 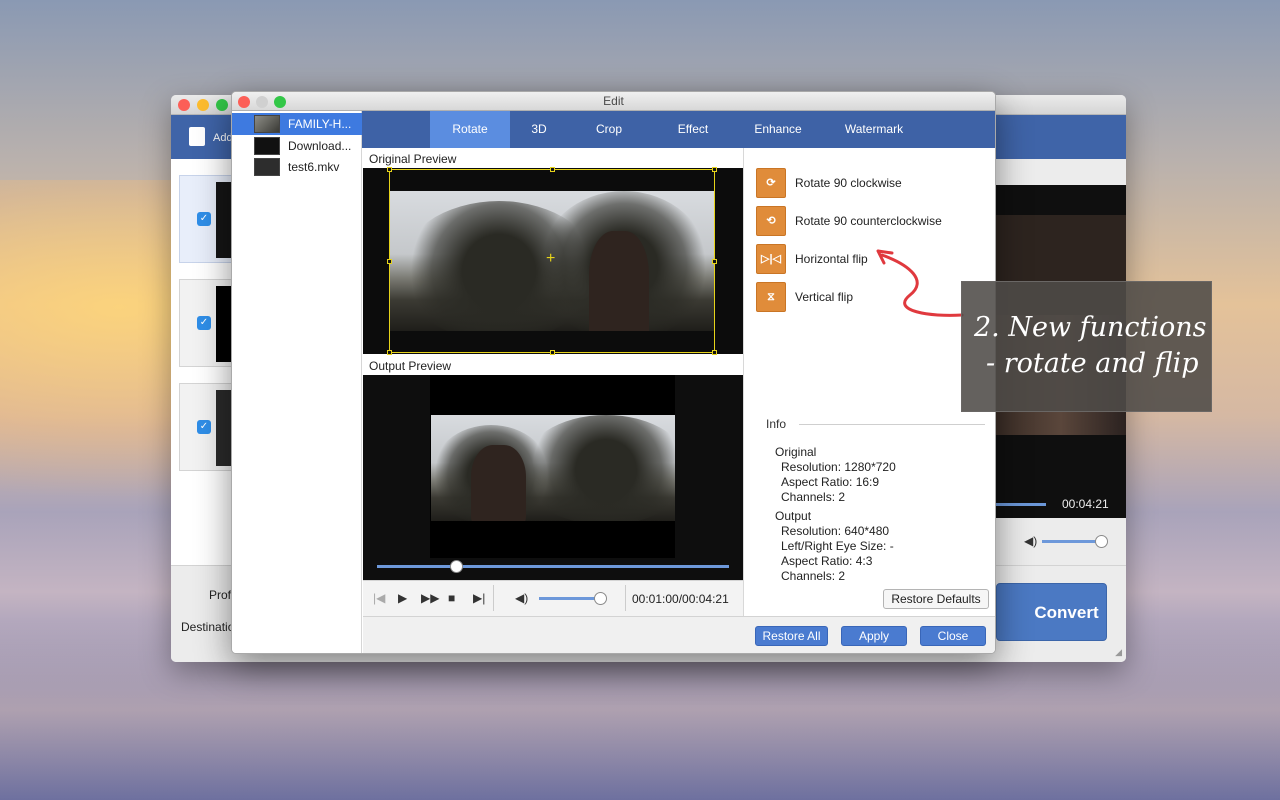 What do you see at coordinates (771, 221) in the screenshot?
I see `rotate-ccw-icon: ⟲` at bounding box center [771, 221].